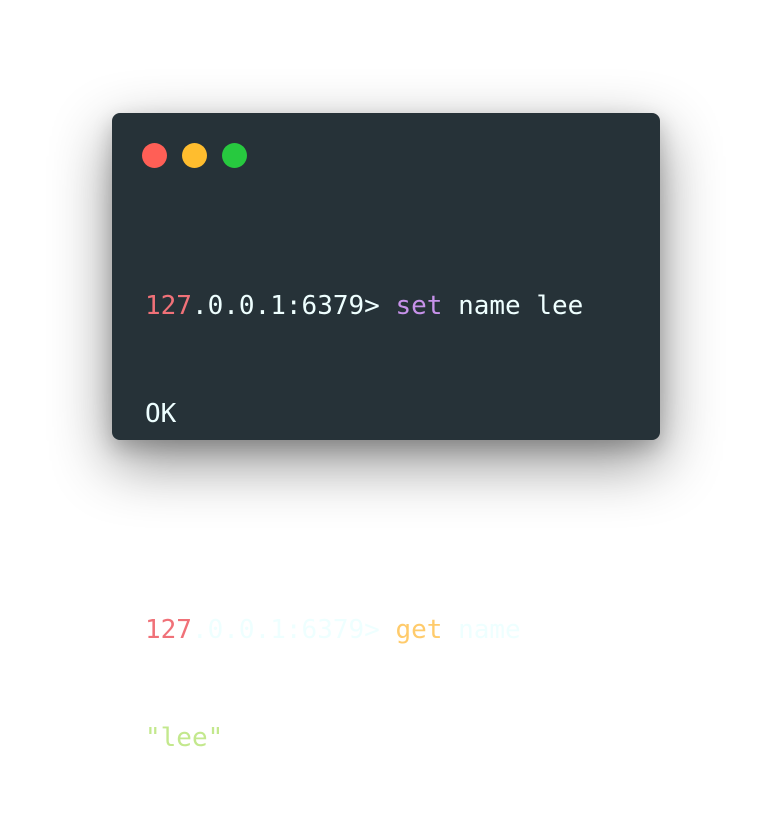 The image size is (772, 828). I want to click on output-line: OK, so click(364, 414).